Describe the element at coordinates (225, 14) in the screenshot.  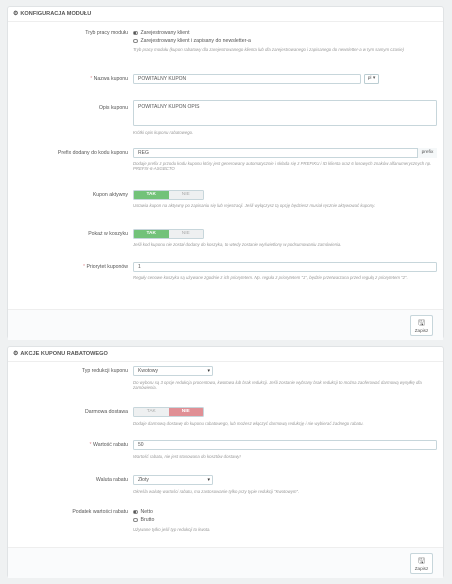
I see `panel-heading: ⚙ KONFIGURACJA MODUŁU` at that location.